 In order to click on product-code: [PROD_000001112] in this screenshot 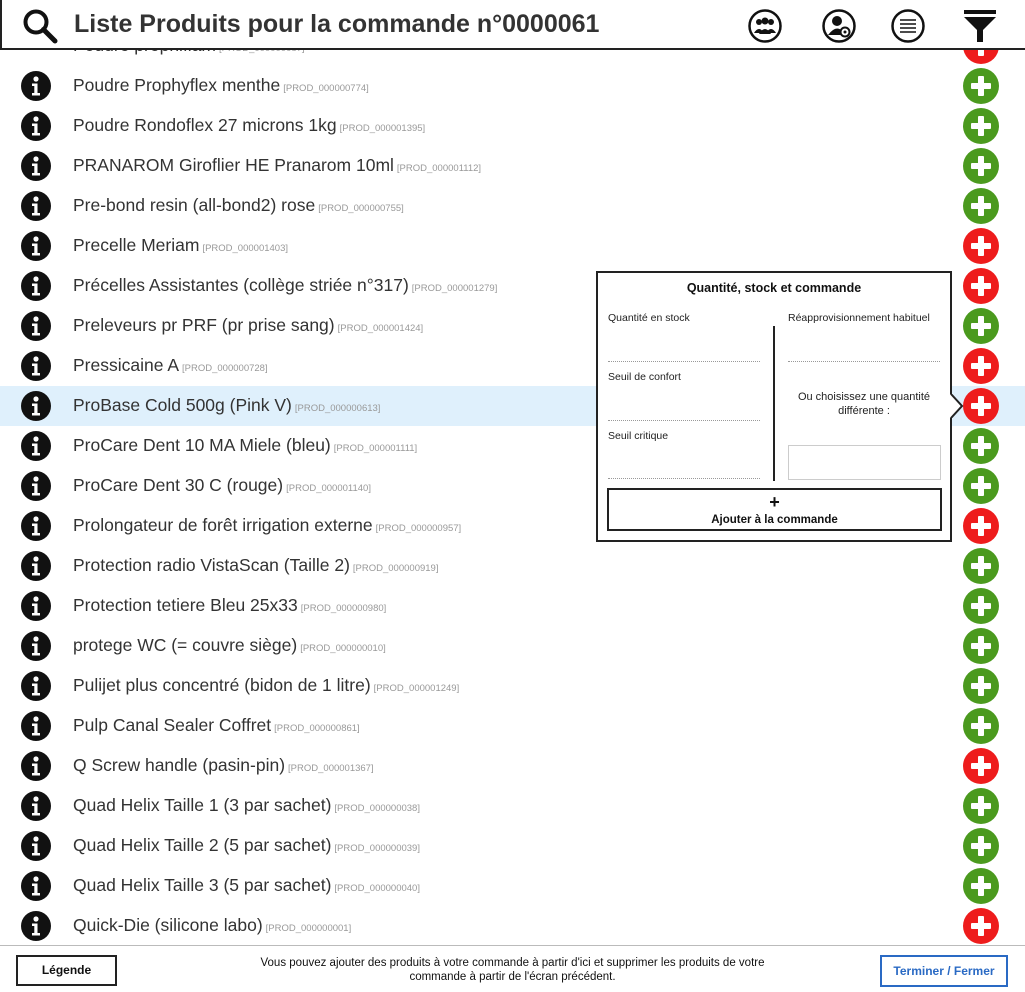, I will do `click(439, 168)`.